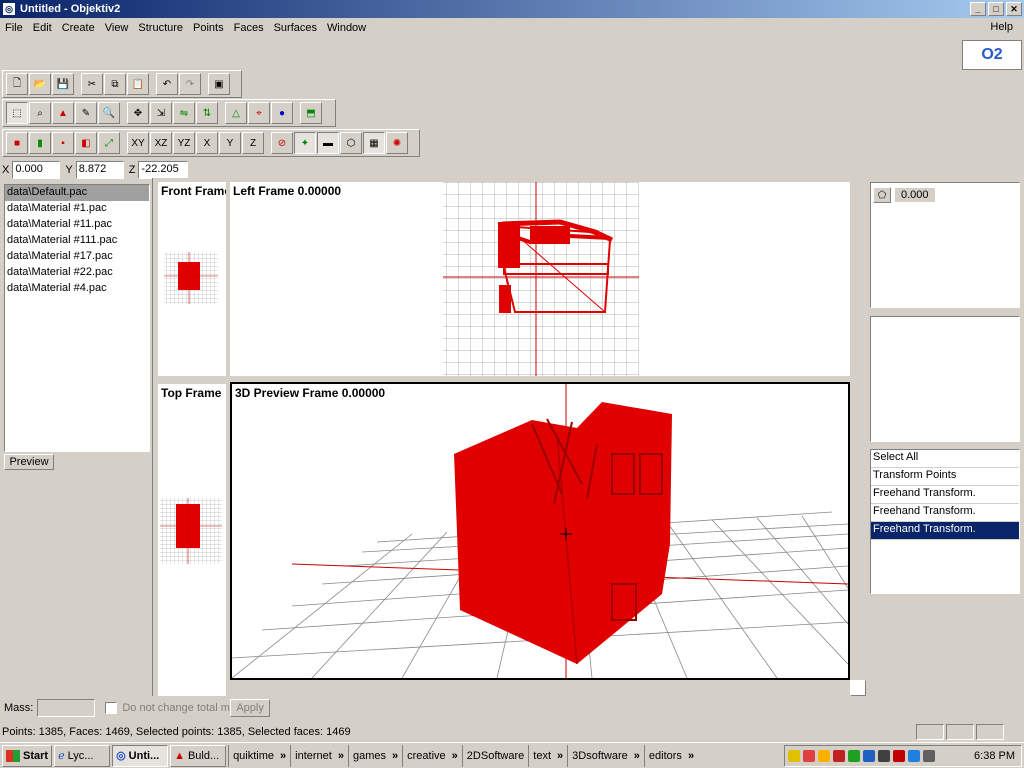  Describe the element at coordinates (432, 755) in the screenshot. I see `quicklink-toolbar: creative »` at that location.